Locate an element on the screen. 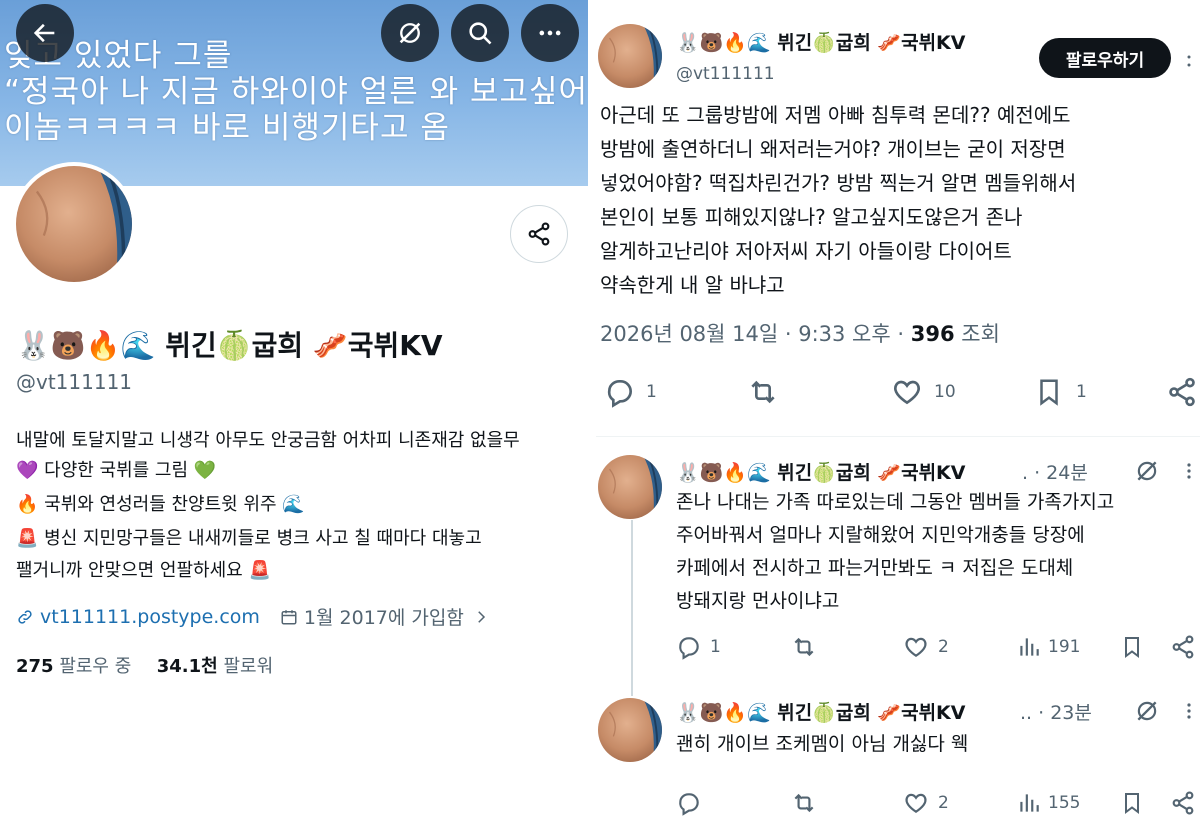 The height and width of the screenshot is (832, 1200). following-stat: 275 팔로우 중 is located at coordinates (73, 666).